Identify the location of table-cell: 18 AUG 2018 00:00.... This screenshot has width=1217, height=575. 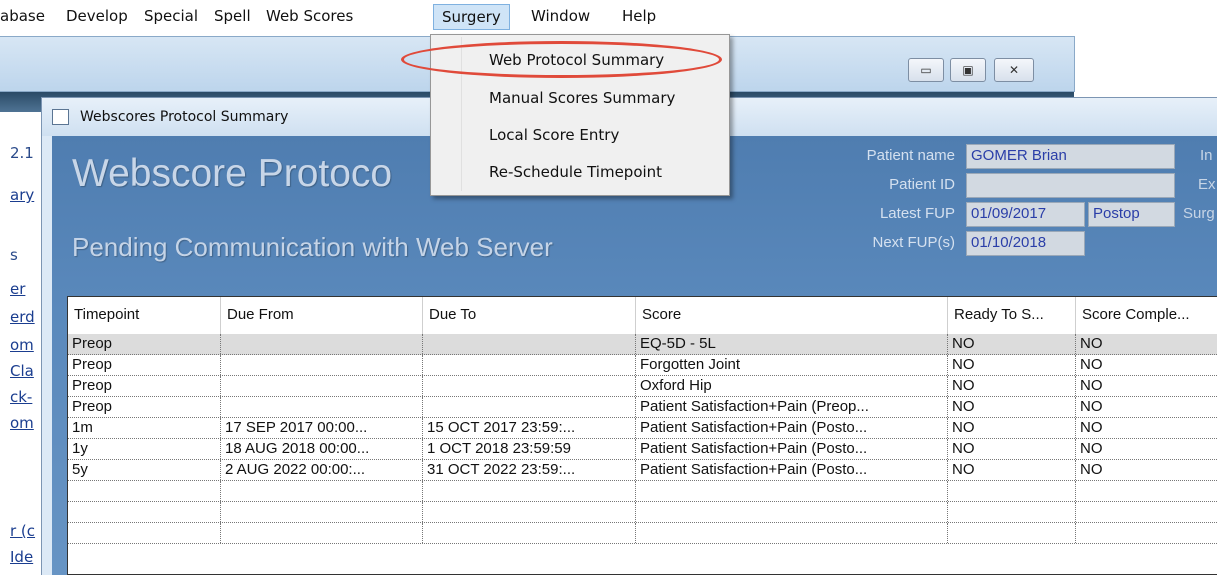
(322, 449).